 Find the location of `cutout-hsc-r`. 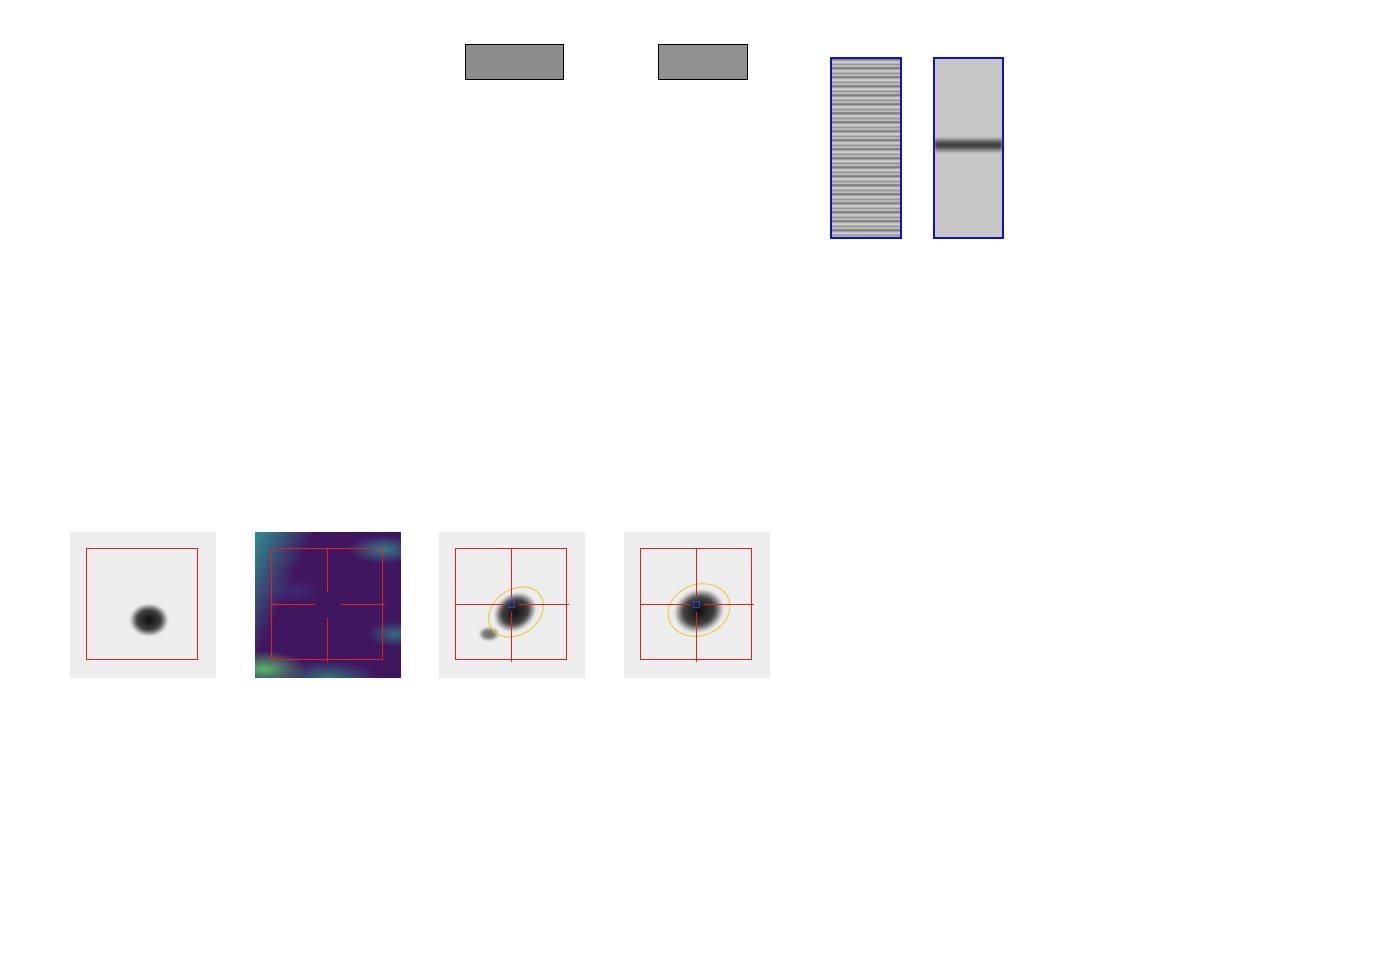

cutout-hsc-r is located at coordinates (697, 617).